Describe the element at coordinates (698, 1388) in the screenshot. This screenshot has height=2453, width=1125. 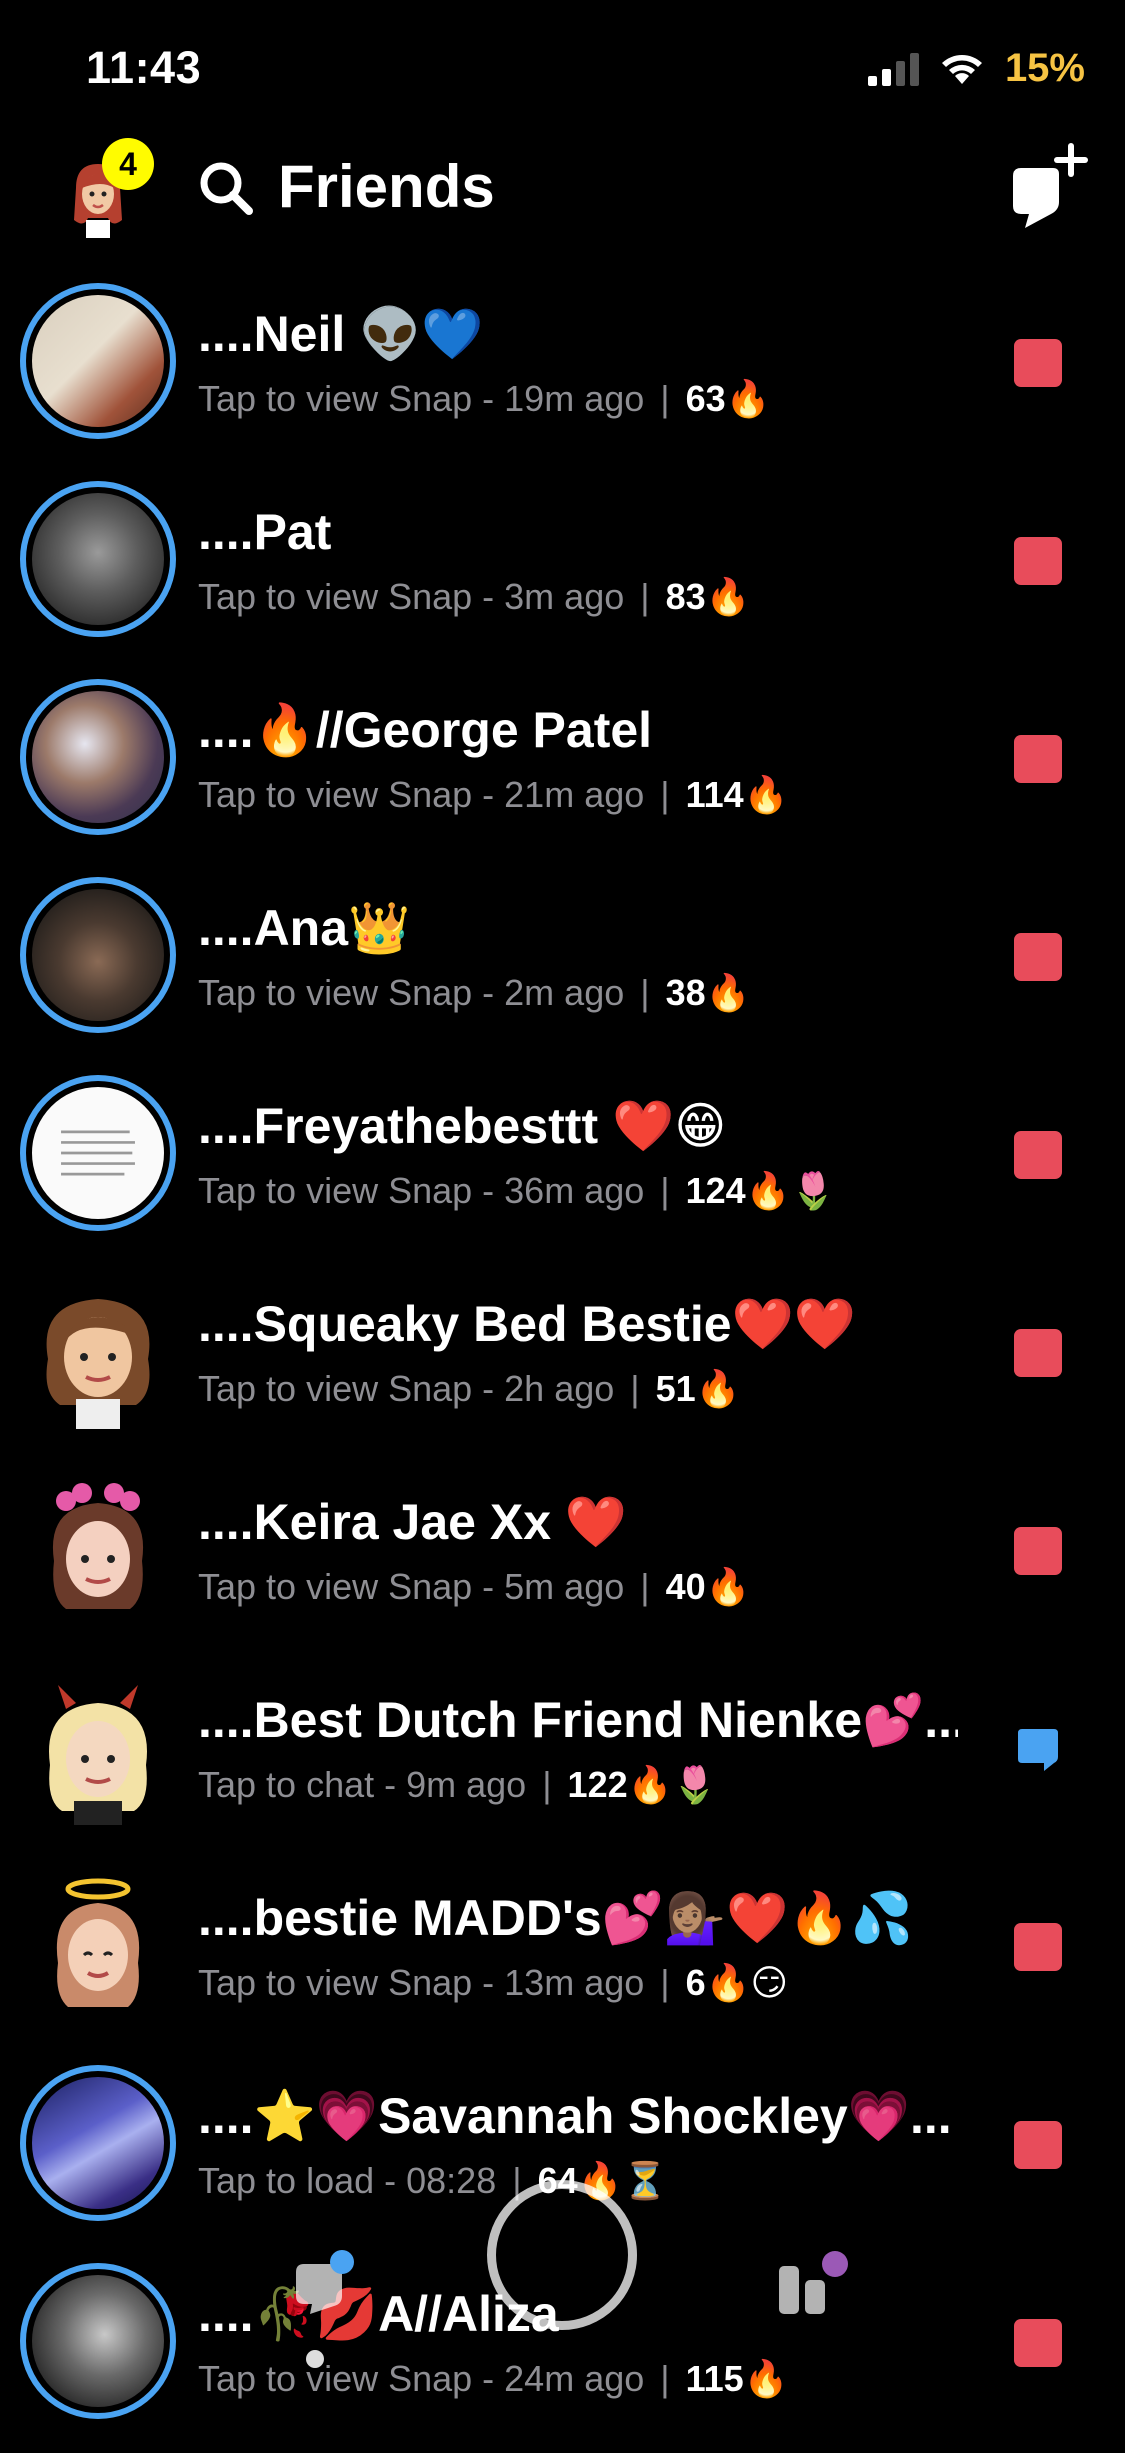
I see `streak-count: 51🔥` at that location.